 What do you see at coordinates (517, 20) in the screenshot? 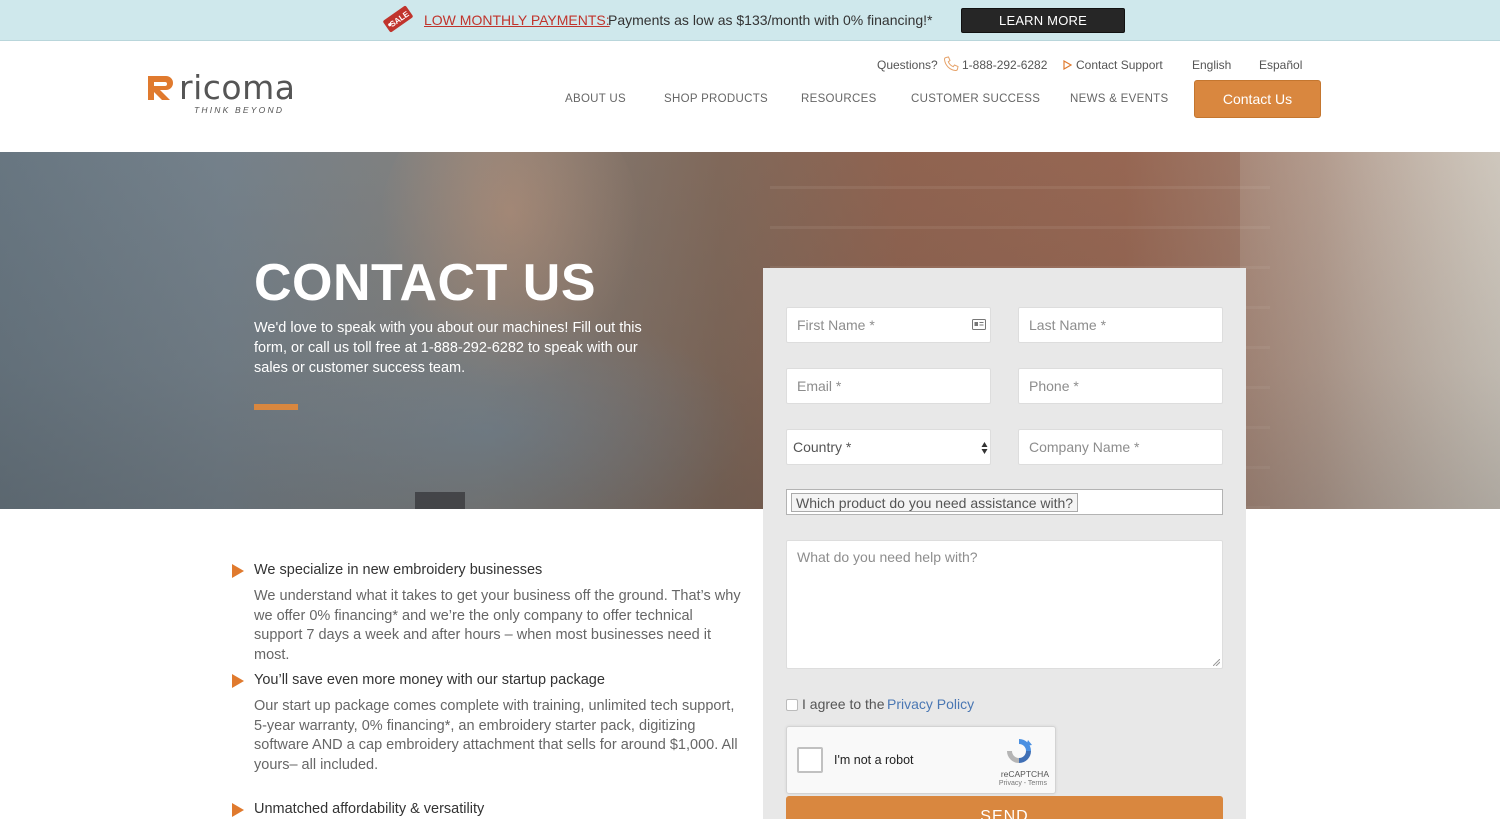
I see `promo-highlight-link: LOW MONTHLY PAYMENTS:` at bounding box center [517, 20].